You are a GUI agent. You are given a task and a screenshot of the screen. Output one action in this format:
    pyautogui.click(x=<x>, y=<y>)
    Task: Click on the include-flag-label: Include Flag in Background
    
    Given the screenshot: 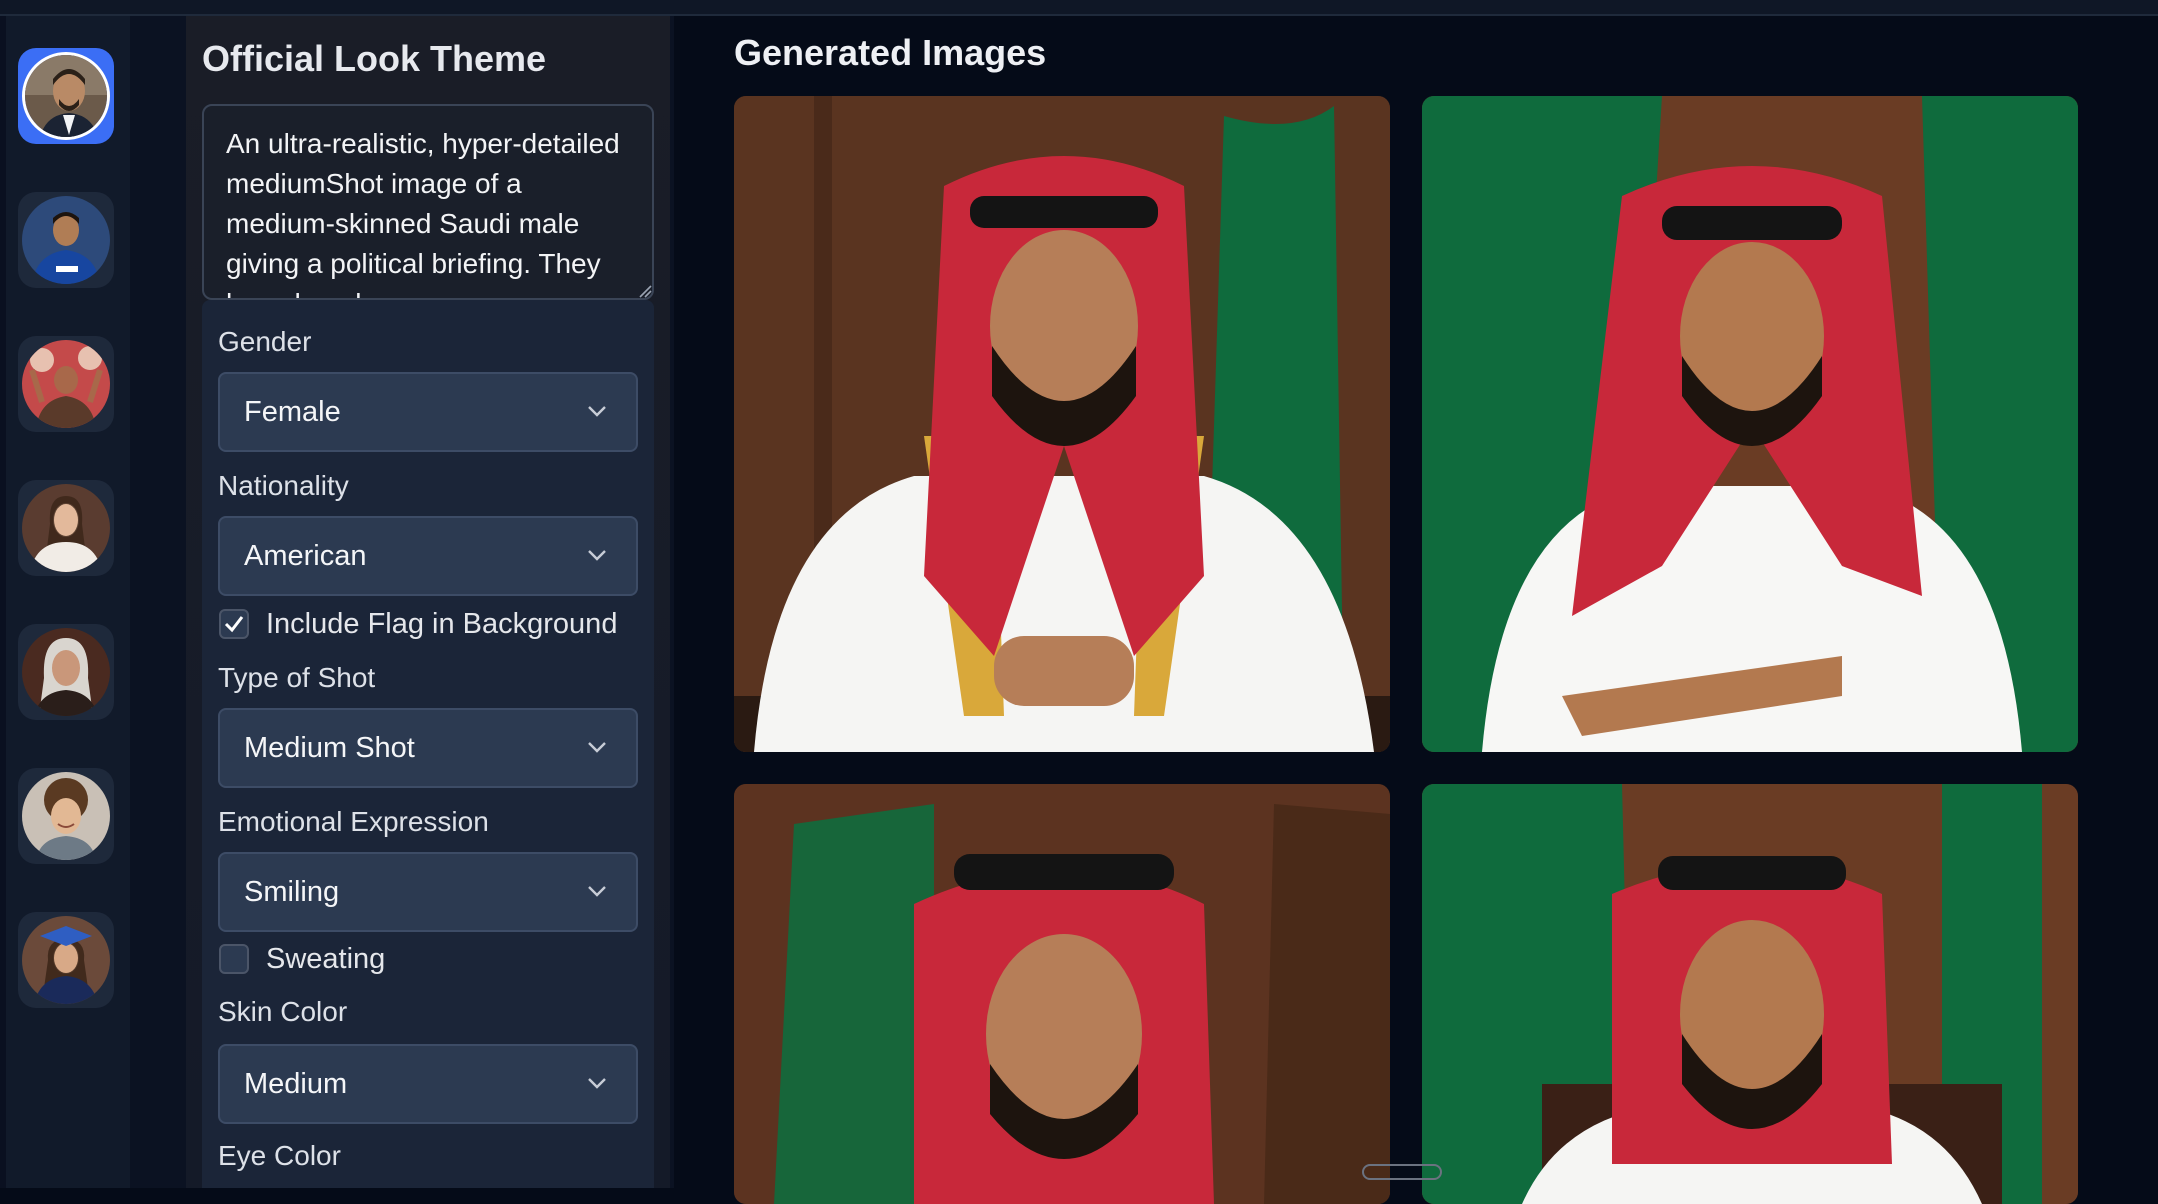 What is the action you would take?
    pyautogui.click(x=441, y=624)
    